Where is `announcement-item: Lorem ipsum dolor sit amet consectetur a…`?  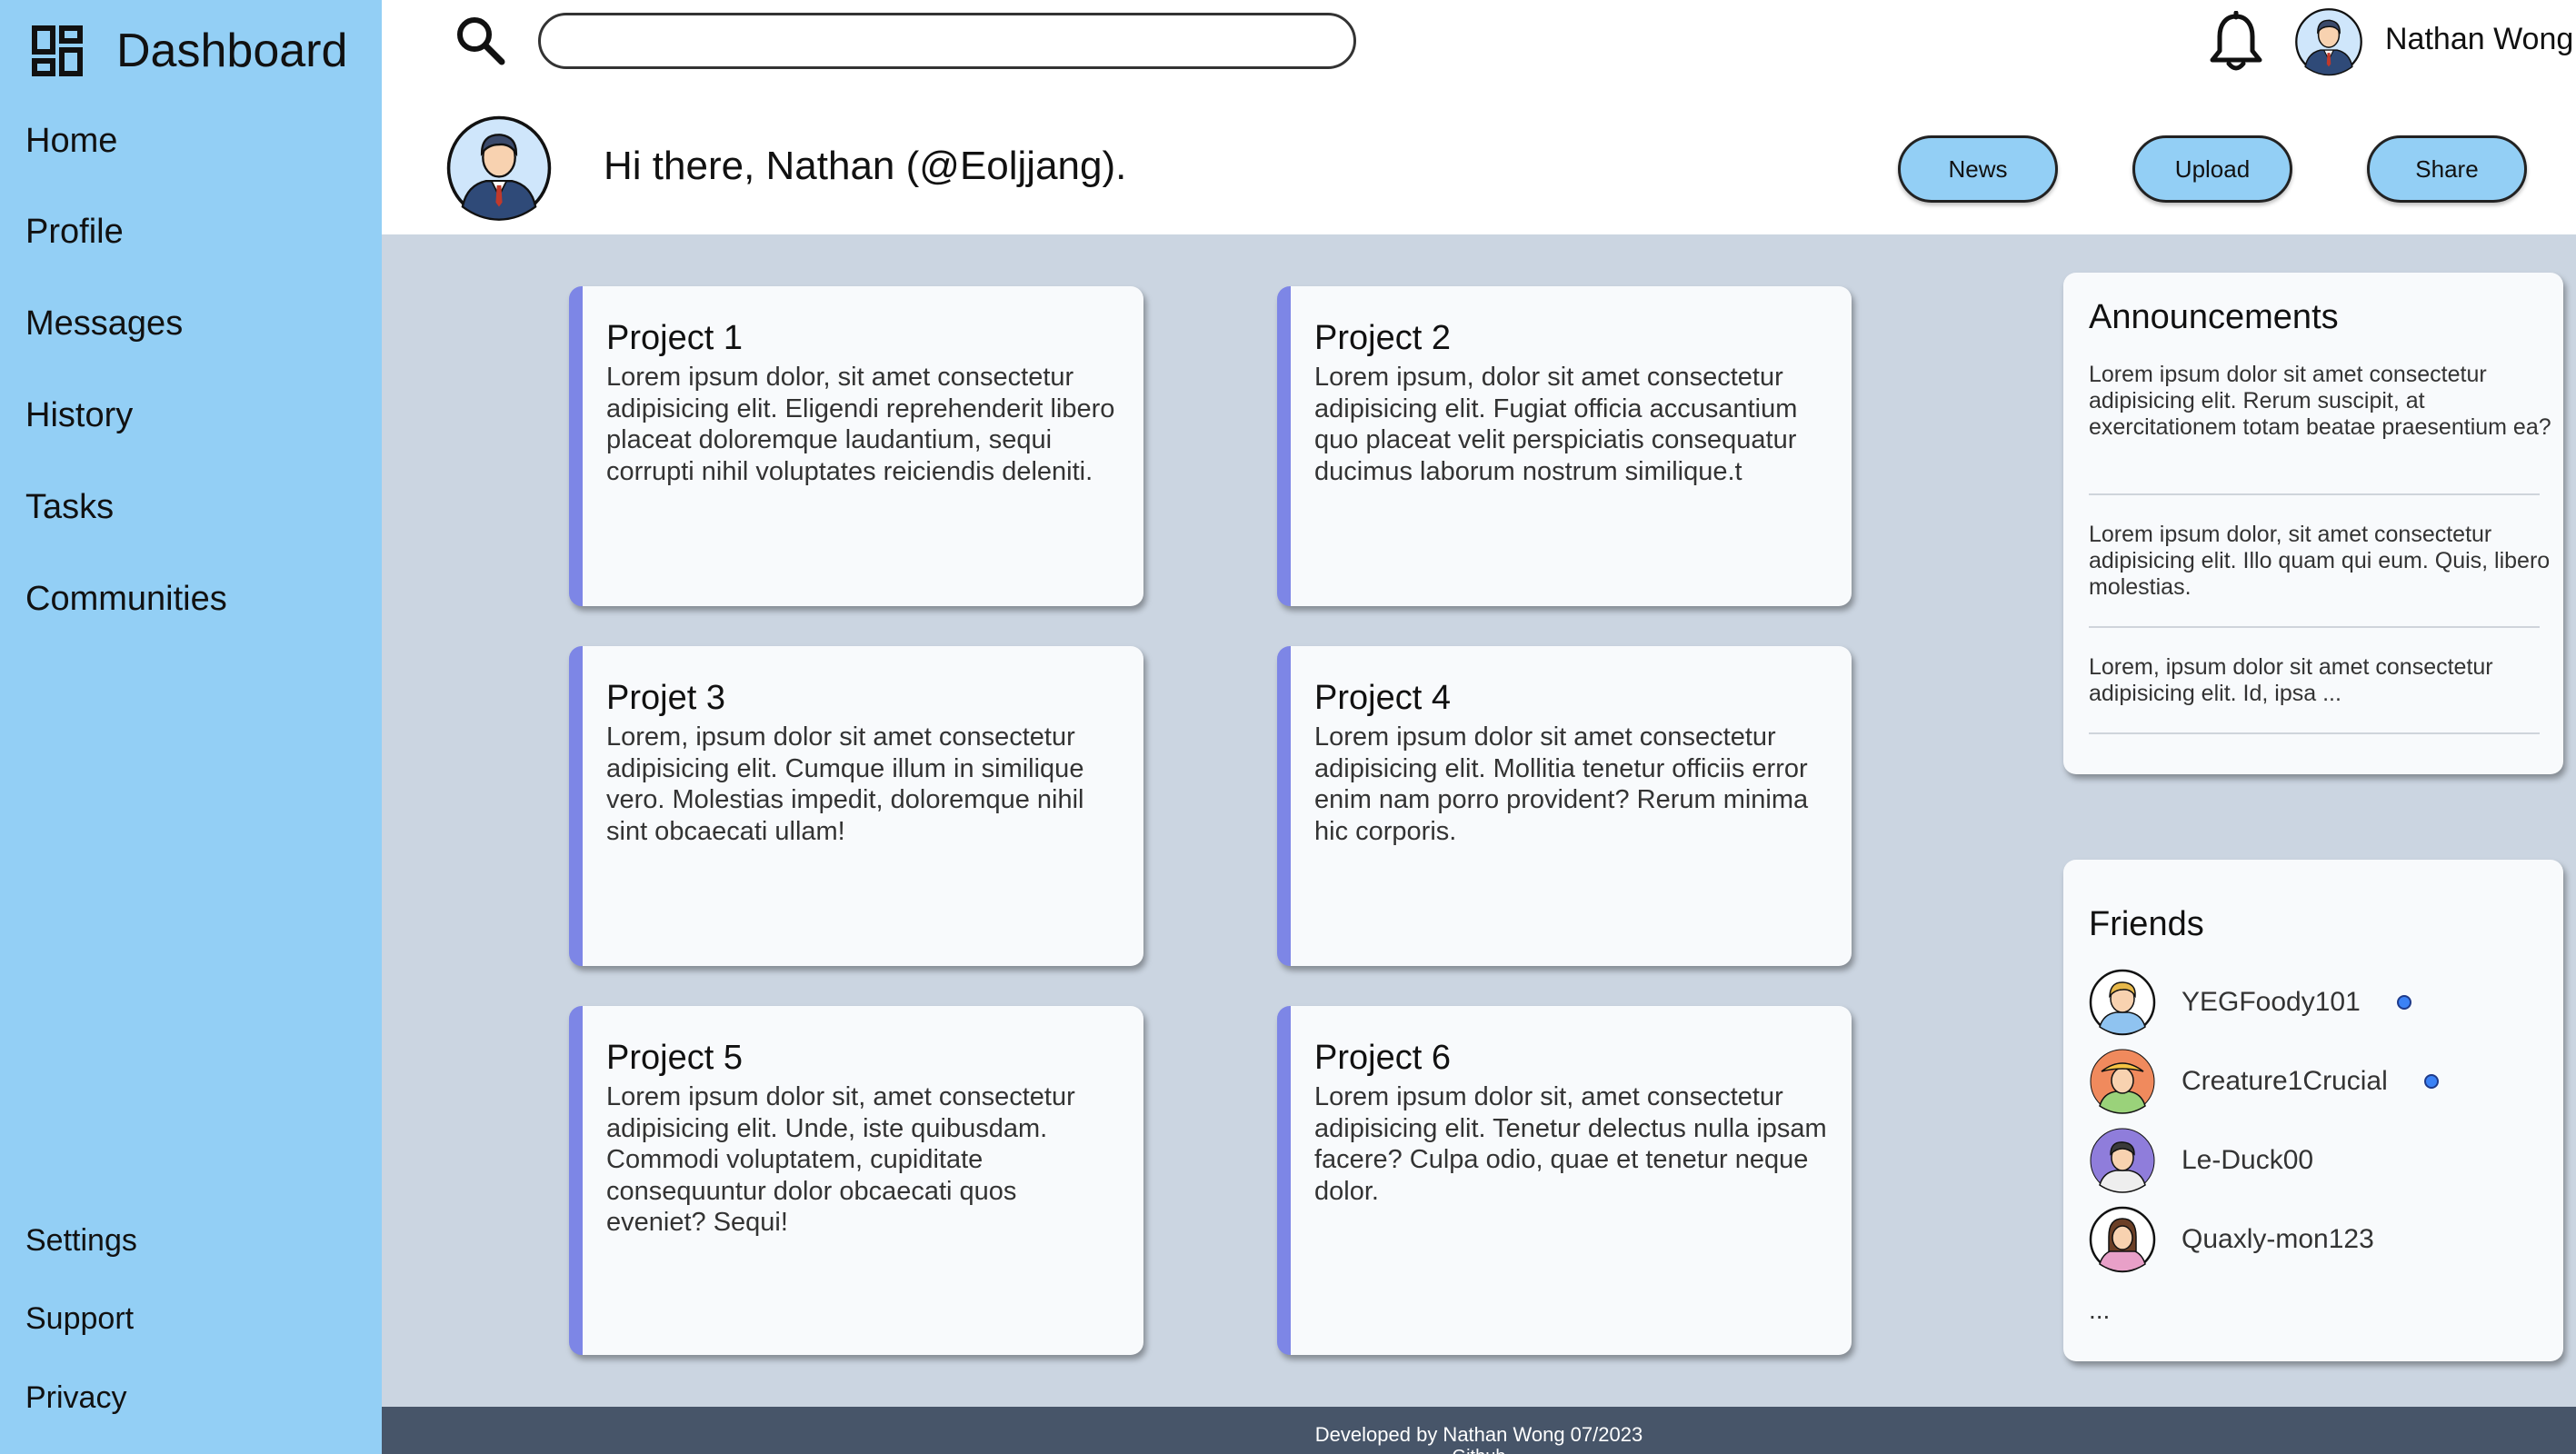 announcement-item: Lorem ipsum dolor sit amet consectetur a… is located at coordinates (2320, 401).